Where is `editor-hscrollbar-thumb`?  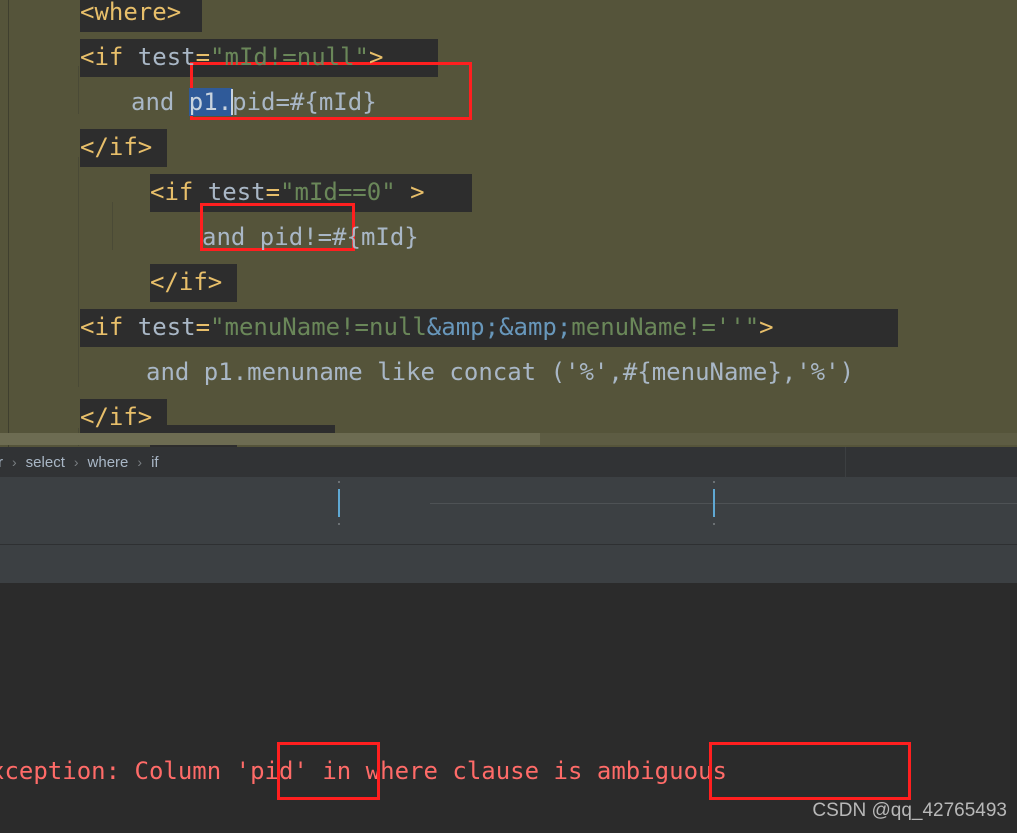
editor-hscrollbar-thumb is located at coordinates (270, 439).